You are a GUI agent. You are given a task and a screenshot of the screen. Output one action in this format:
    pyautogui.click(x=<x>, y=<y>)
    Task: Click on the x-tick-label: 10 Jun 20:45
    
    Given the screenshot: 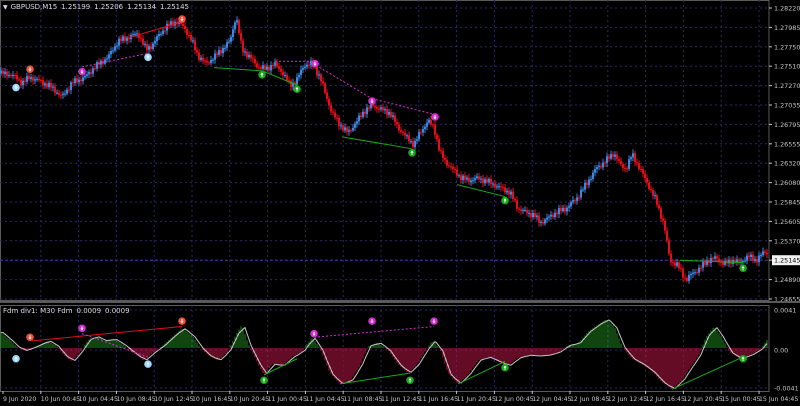 What is the action you would take?
    pyautogui.click(x=249, y=399)
    